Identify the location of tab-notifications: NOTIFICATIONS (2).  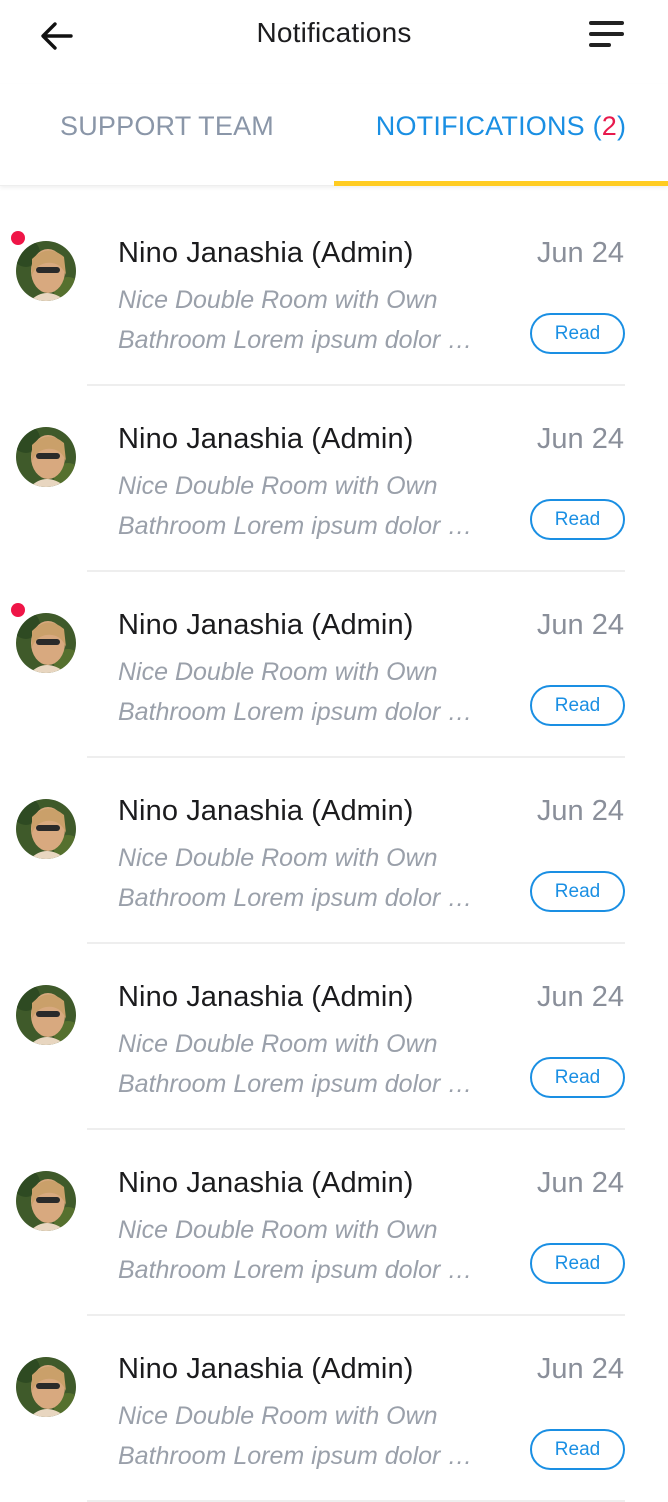
(501, 135).